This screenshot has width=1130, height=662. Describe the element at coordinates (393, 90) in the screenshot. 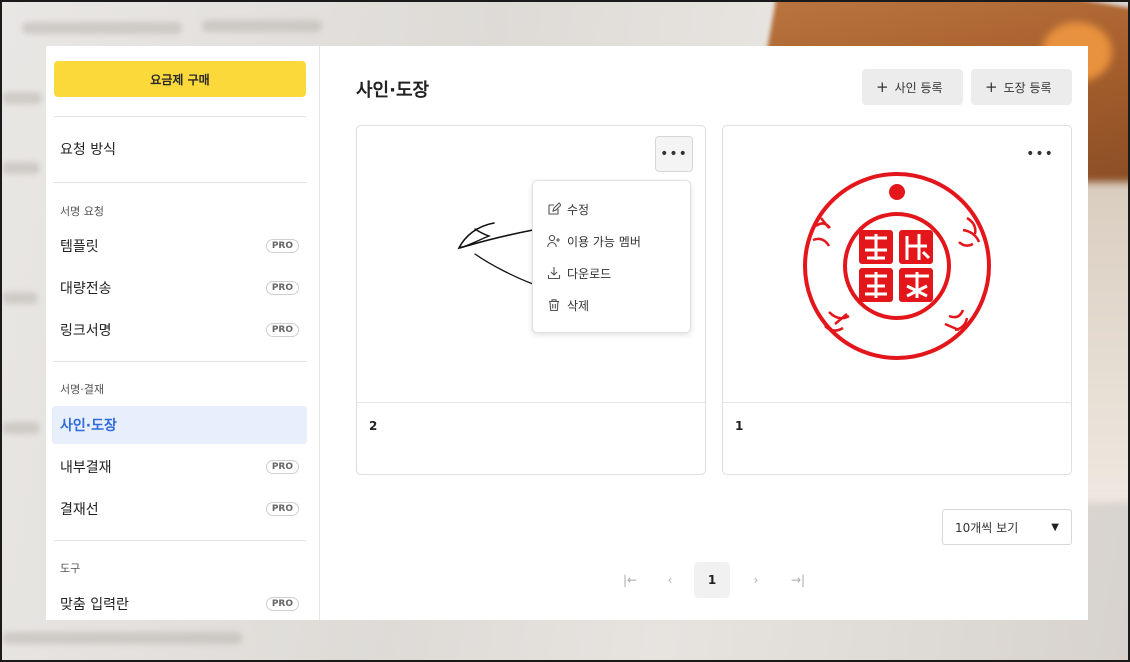

I see `page-title: 사인·도장` at that location.